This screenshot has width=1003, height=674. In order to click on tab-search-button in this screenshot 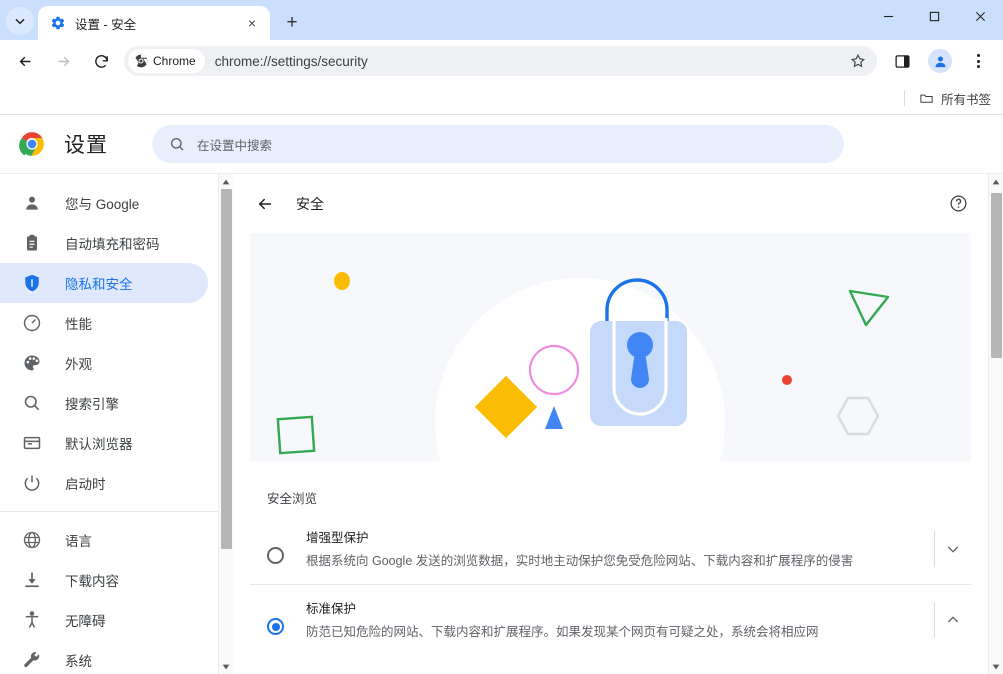, I will do `click(20, 21)`.